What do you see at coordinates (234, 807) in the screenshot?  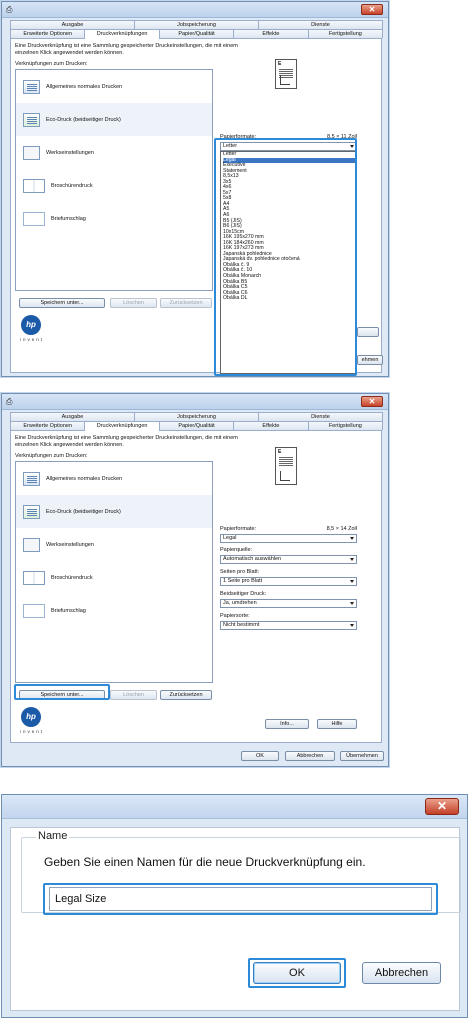 I see `title-bar: ✕` at bounding box center [234, 807].